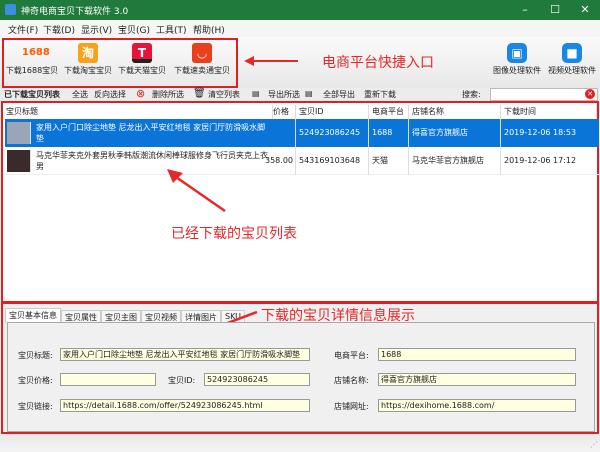  I want to click on col-price: 价格, so click(284, 112).